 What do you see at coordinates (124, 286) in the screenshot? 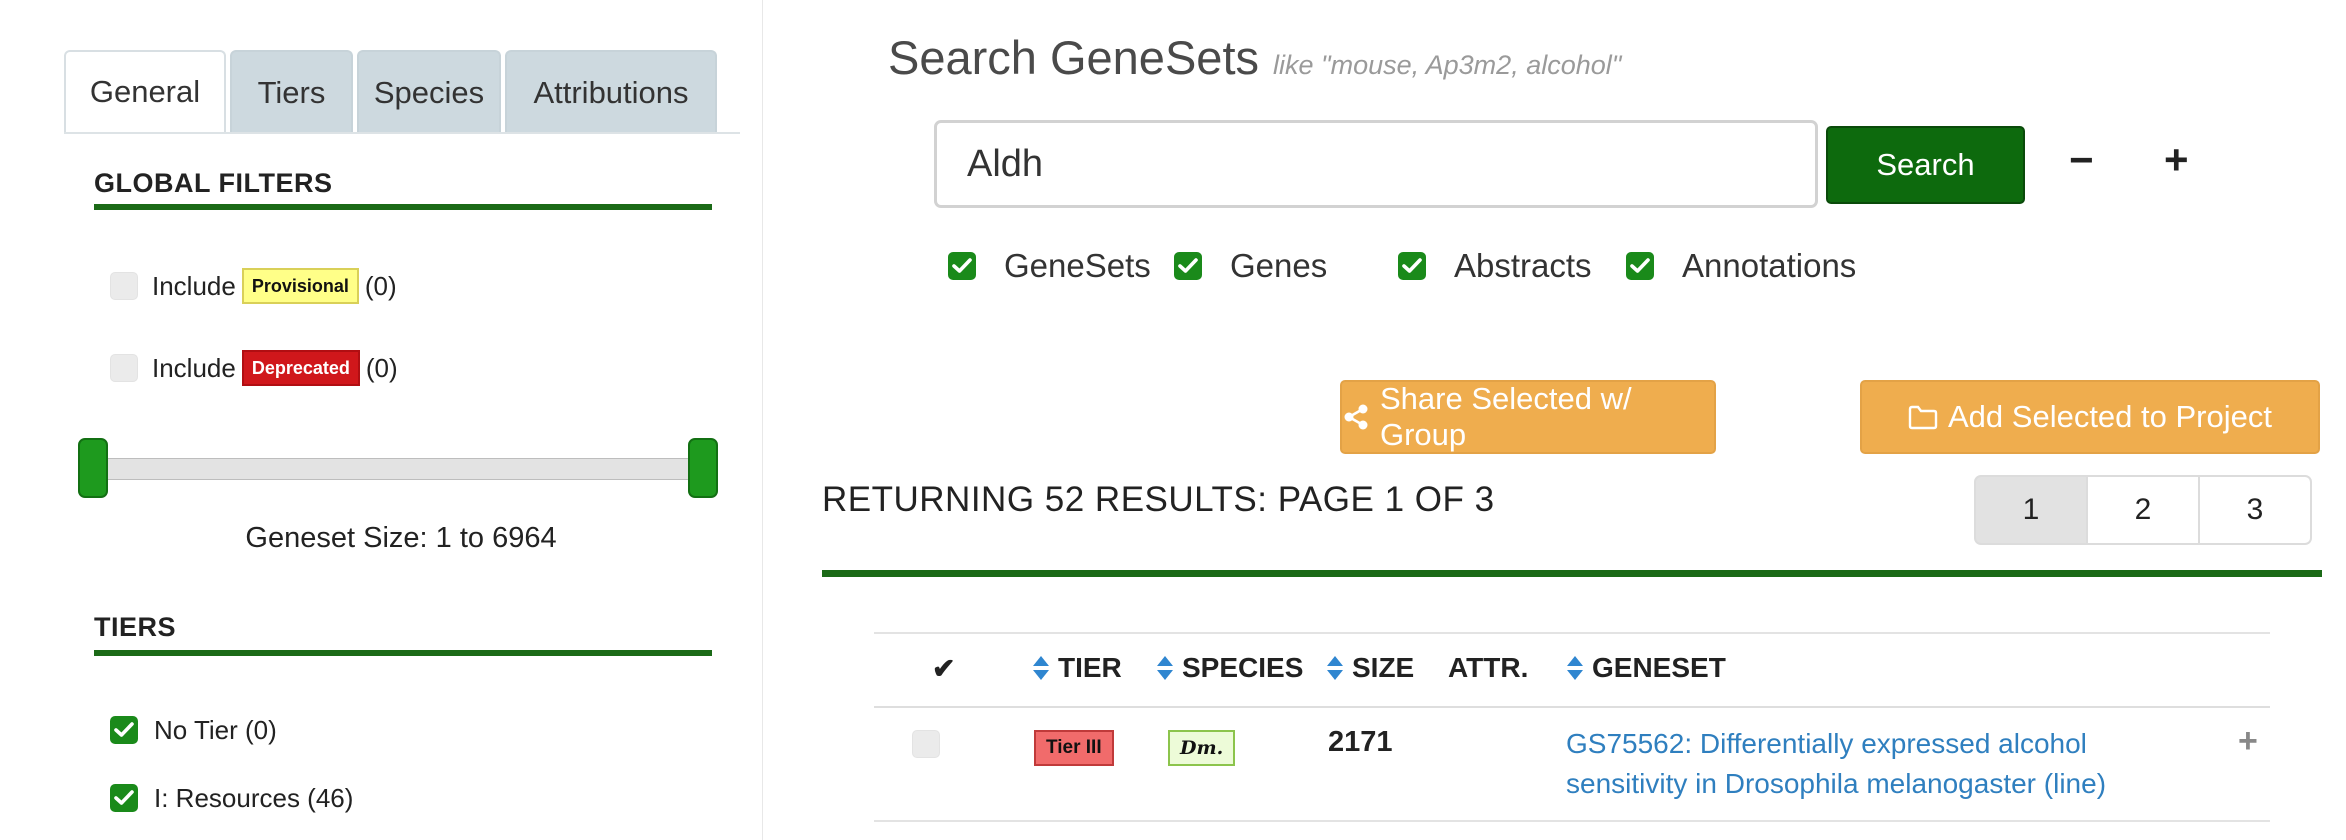
I see `provisional-checkbox` at bounding box center [124, 286].